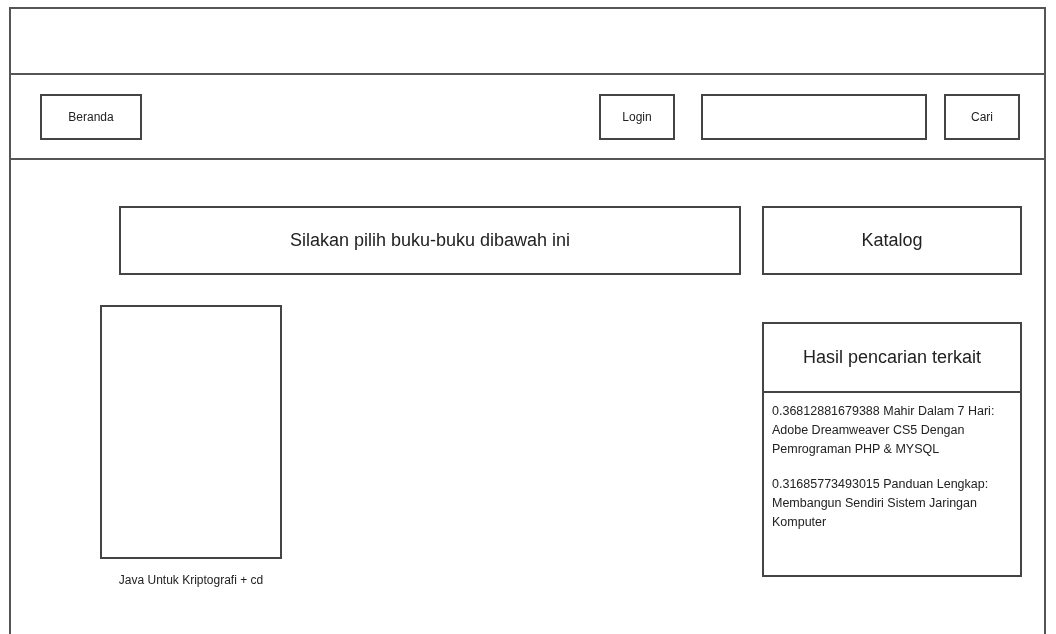  Describe the element at coordinates (191, 580) in the screenshot. I see `book-title: Java Untuk Kriptografi + cd` at that location.